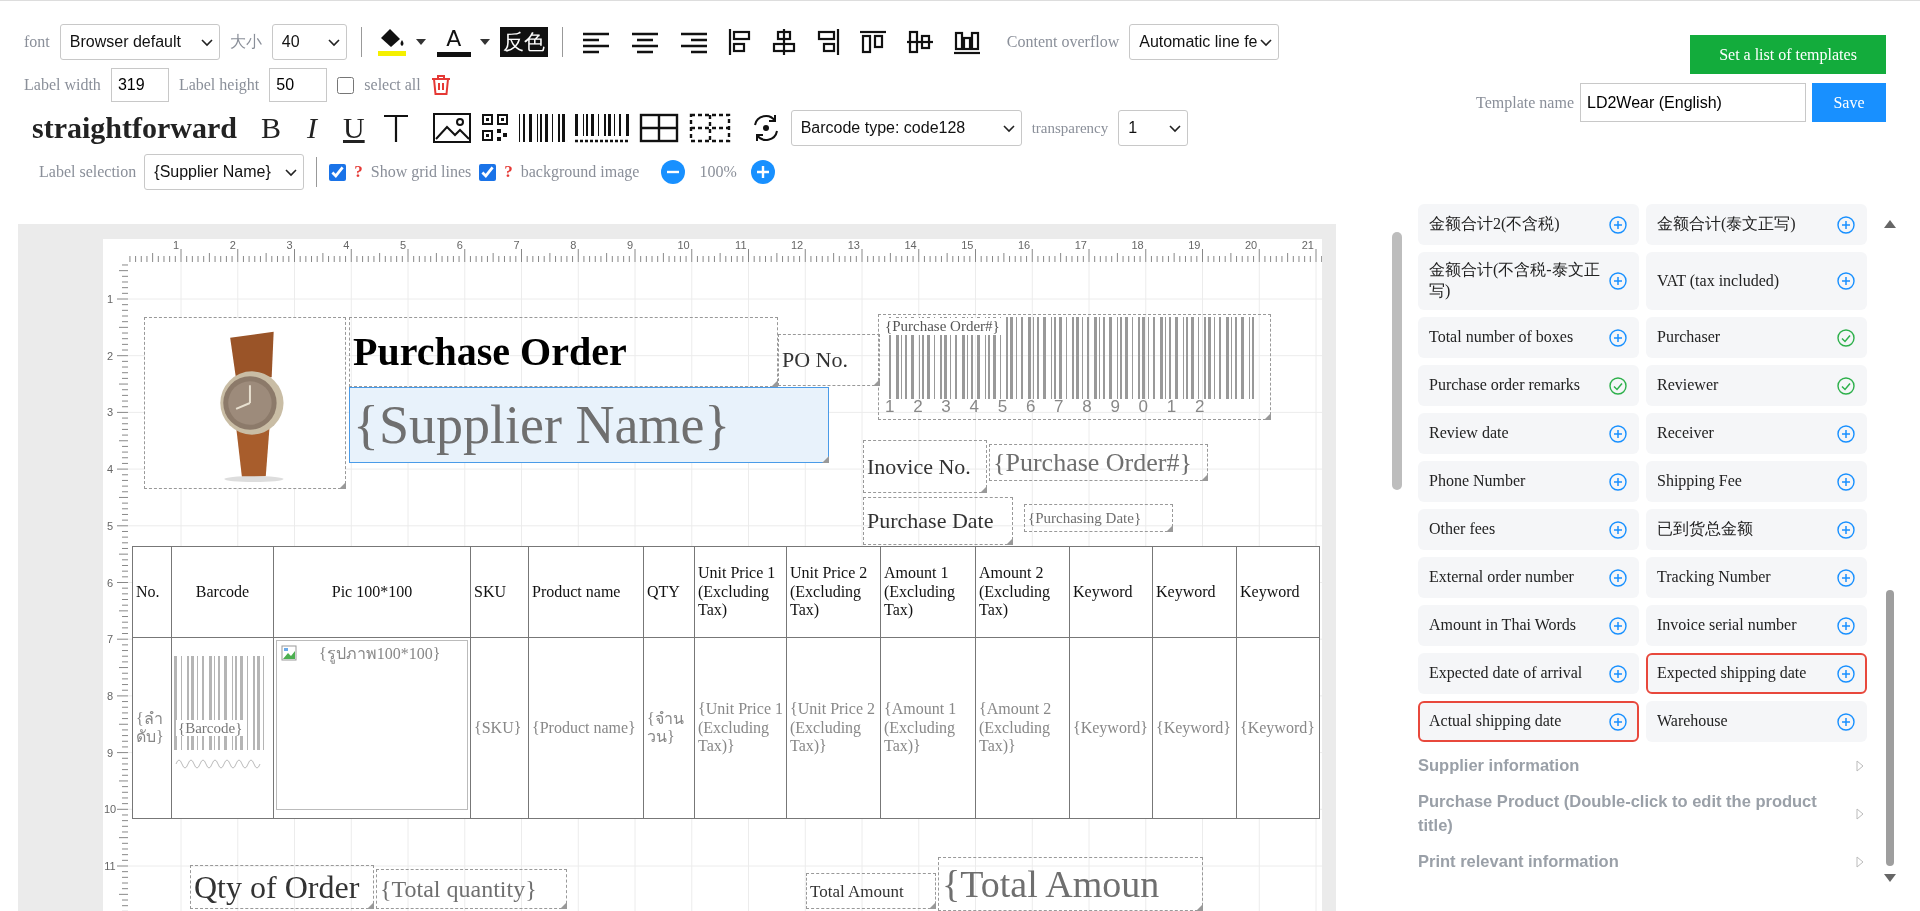 The width and height of the screenshot is (1920, 911). Describe the element at coordinates (833, 728) in the screenshot. I see `table-cell: {Unit Price 2 (Excluding Tax)}` at that location.